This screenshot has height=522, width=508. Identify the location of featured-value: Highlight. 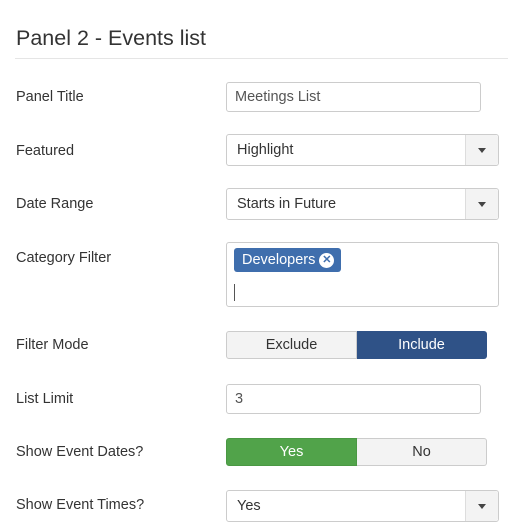
(265, 150).